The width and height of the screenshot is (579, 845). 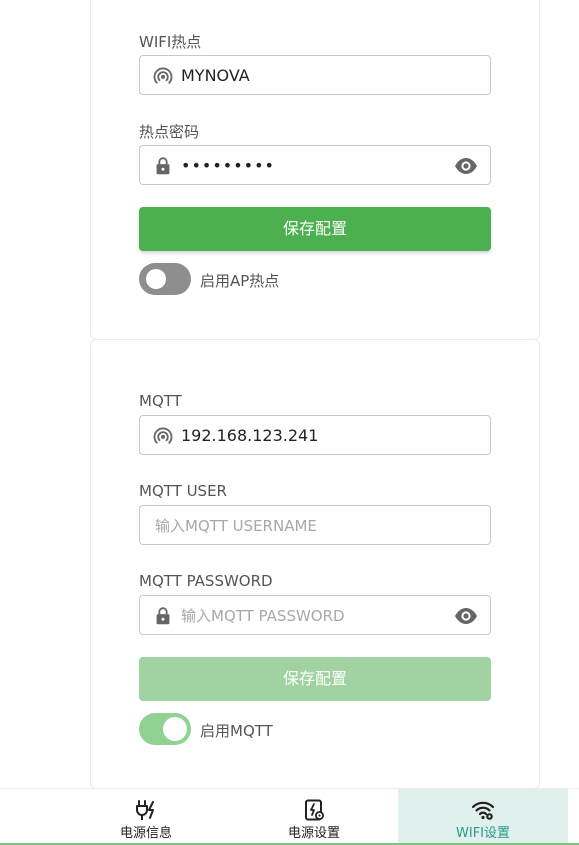 I want to click on bottom-nav: 电源信息 电源设置 WIFI设置, so click(x=289, y=816).